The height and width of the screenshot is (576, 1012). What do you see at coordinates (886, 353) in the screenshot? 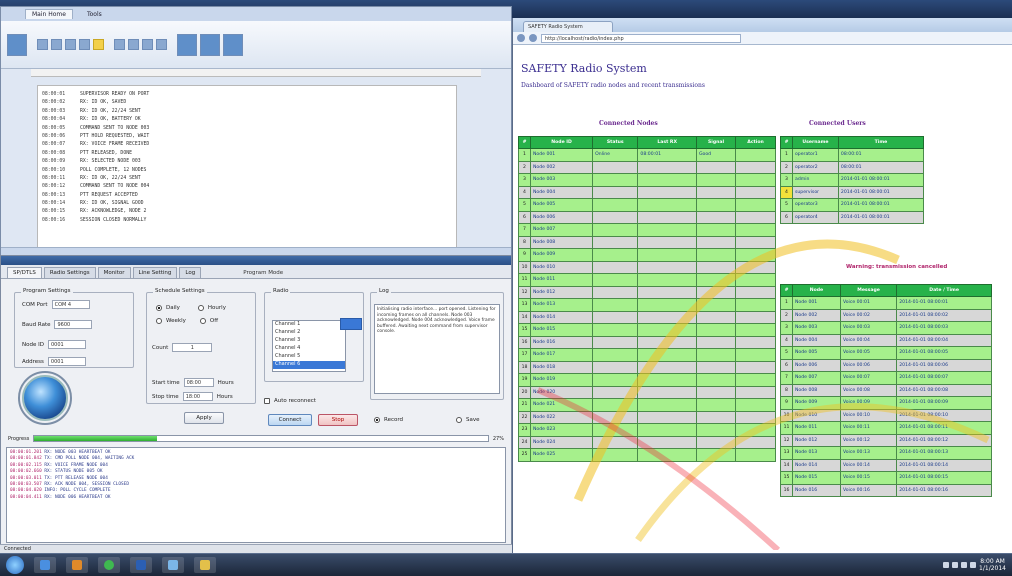
I see `table-row: 5 Node 005 Voice 00:05 2014-01-01 08:00:05` at bounding box center [886, 353].